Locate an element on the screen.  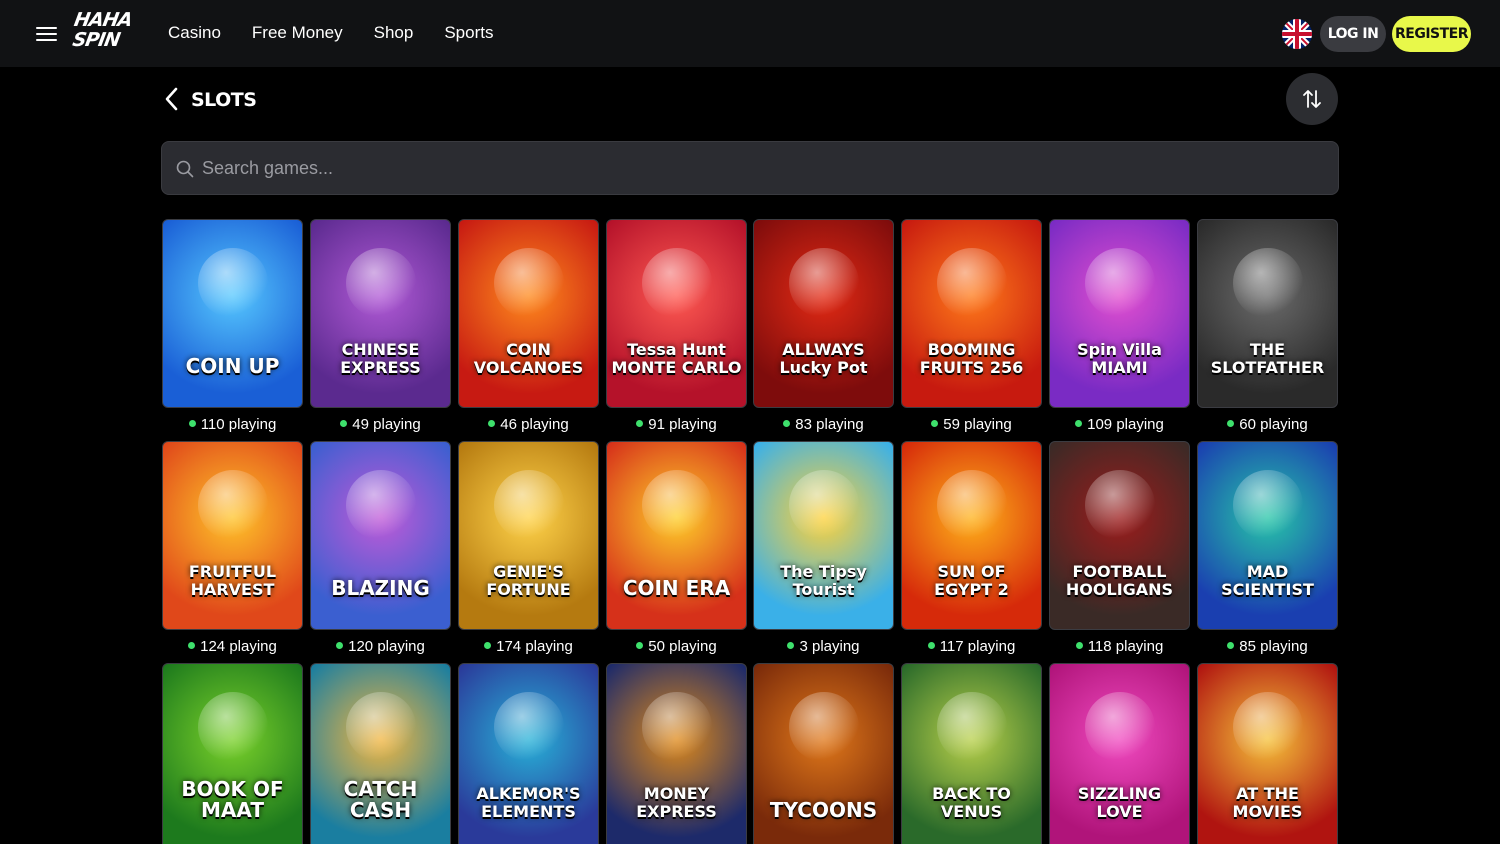
players-count-label: 91 playing is located at coordinates (682, 424).